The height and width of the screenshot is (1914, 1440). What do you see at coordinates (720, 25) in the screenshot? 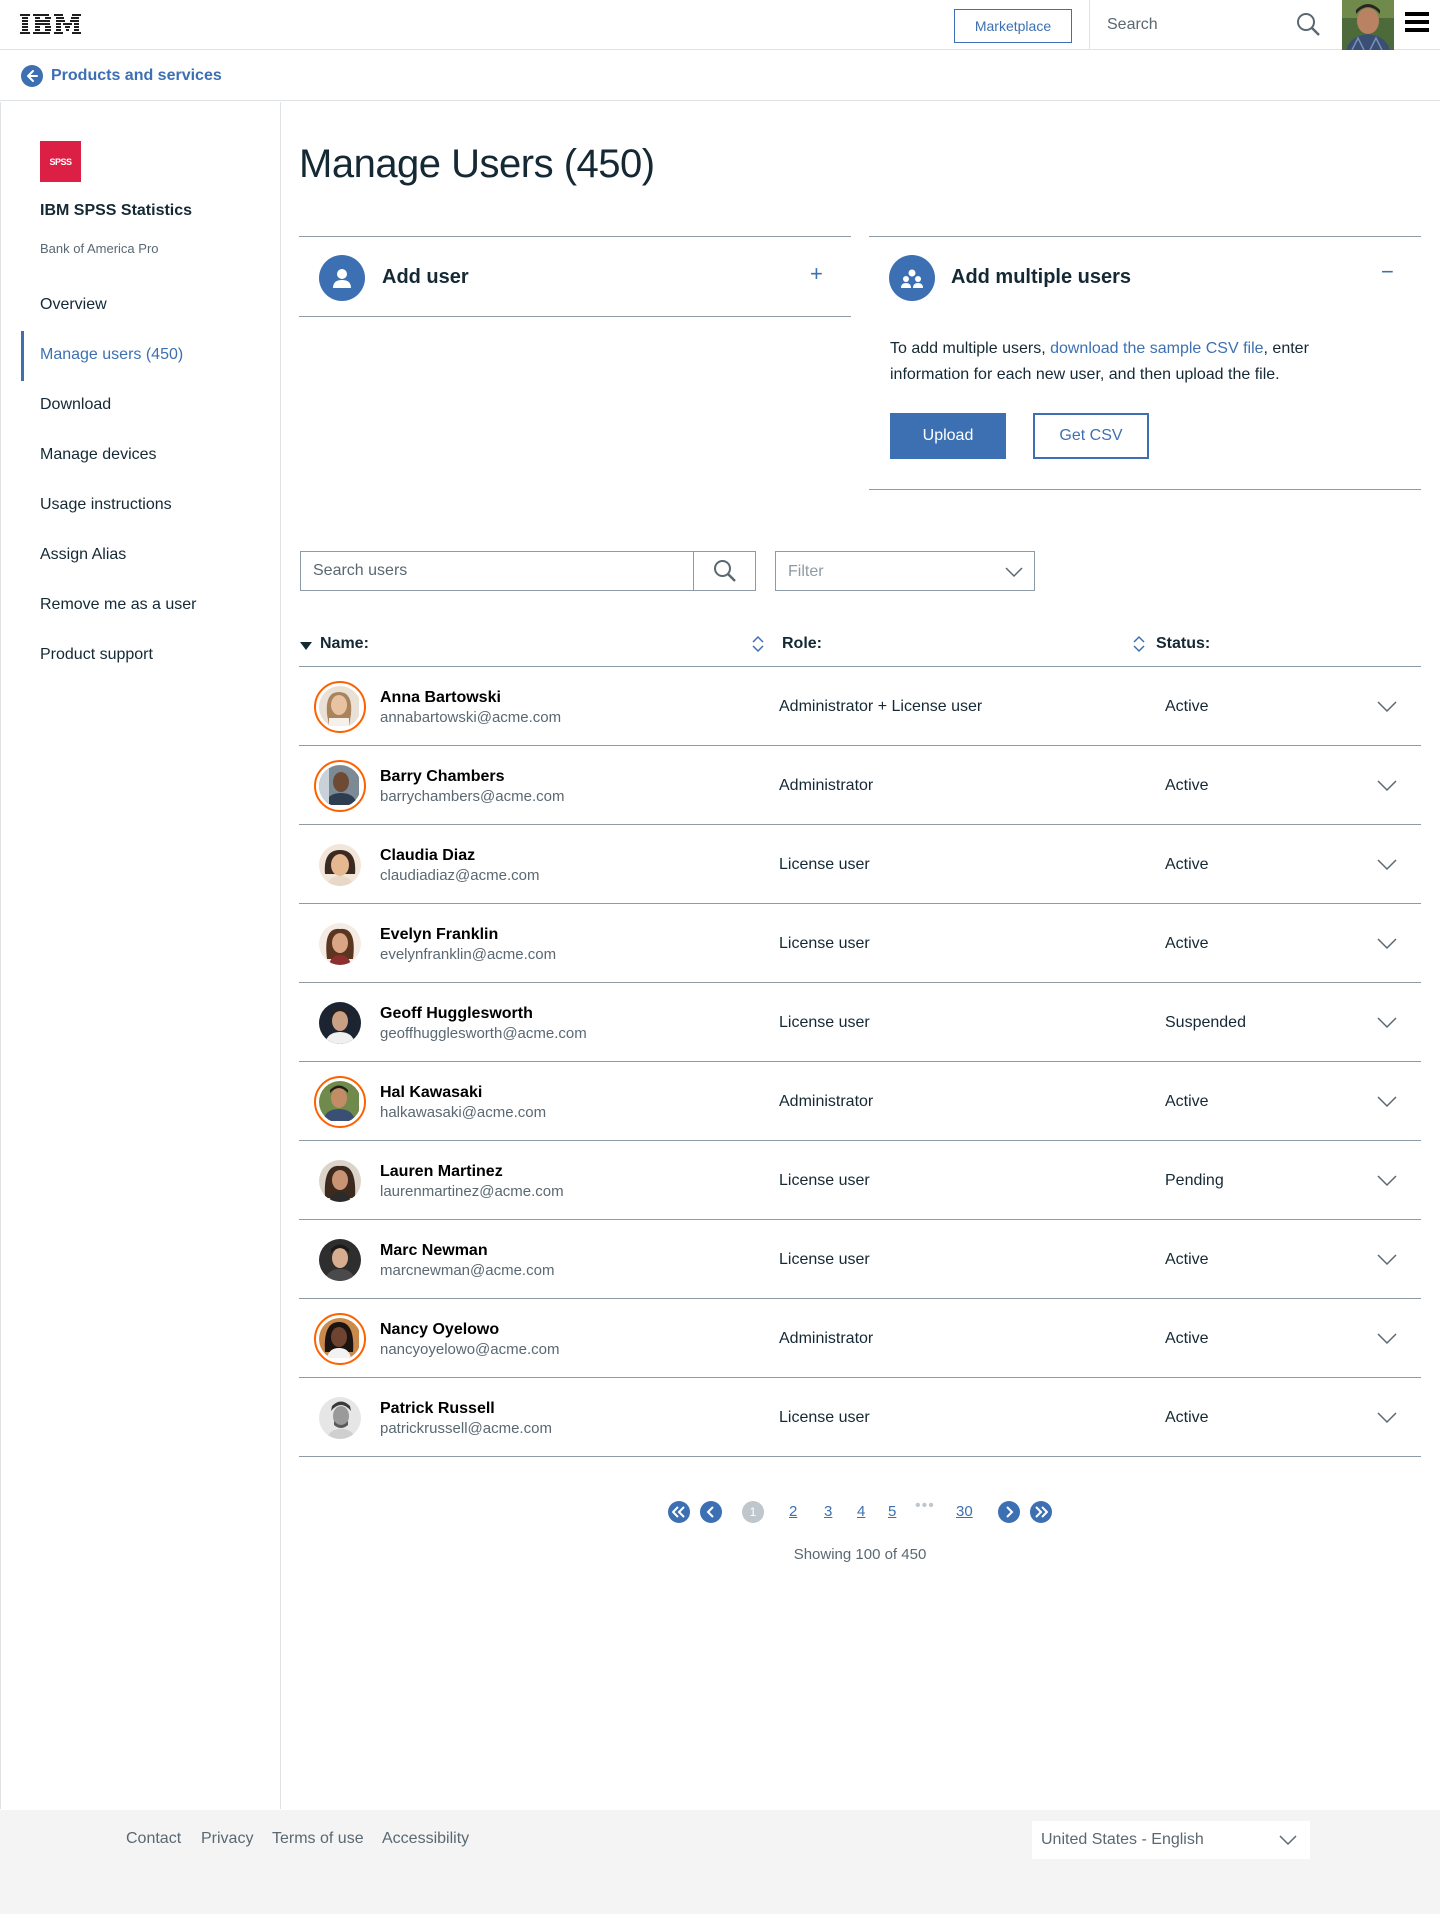
I see `masthead: Marketplace Search` at bounding box center [720, 25].